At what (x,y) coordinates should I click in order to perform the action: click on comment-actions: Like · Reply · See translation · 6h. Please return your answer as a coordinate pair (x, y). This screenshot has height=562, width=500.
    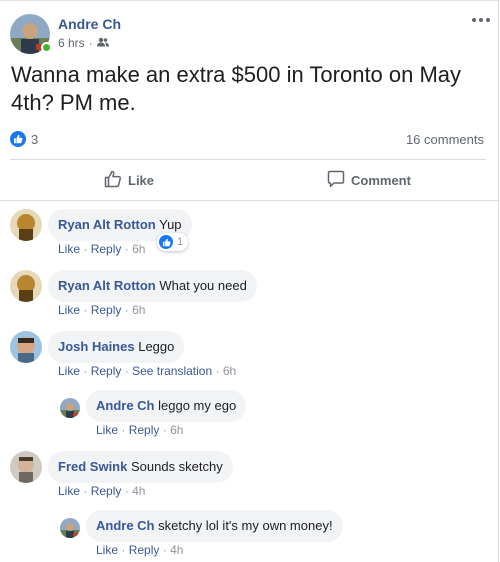
    Looking at the image, I should click on (147, 371).